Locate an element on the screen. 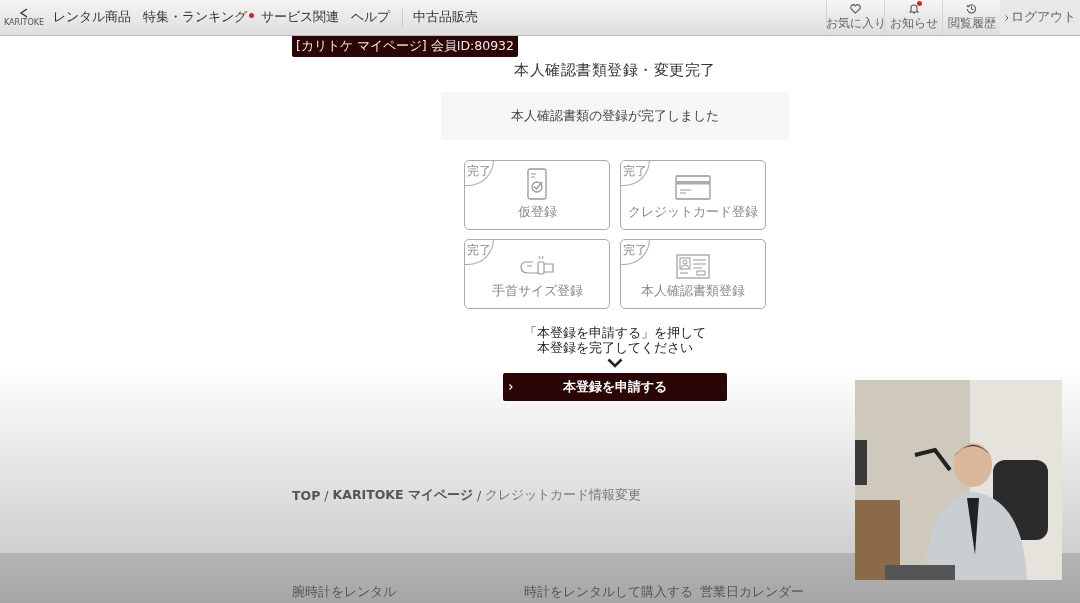 This screenshot has width=1080, height=603. footer-heading: 営業日カレンダー is located at coordinates (752, 592).